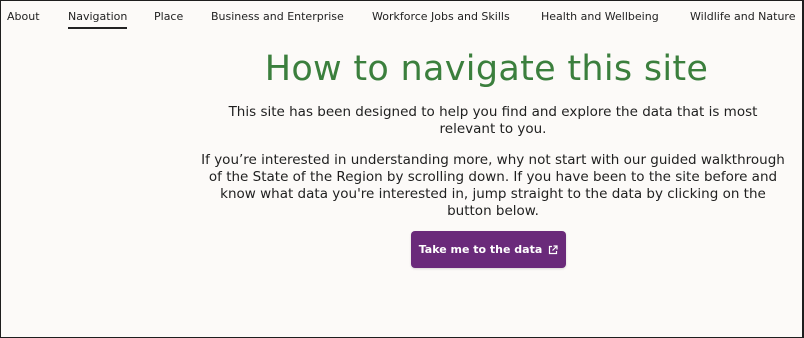 The height and width of the screenshot is (338, 804). What do you see at coordinates (742, 16) in the screenshot?
I see `nav-item-wildlife-and-nature: Wildlife and Nature` at bounding box center [742, 16].